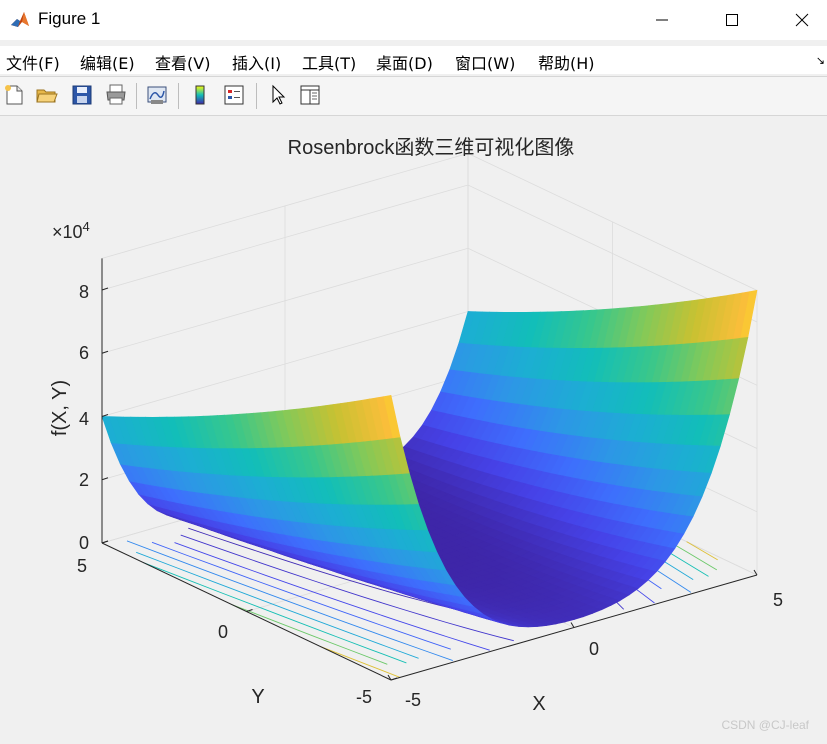 This screenshot has width=827, height=744. What do you see at coordinates (413, 20) in the screenshot?
I see `window-titlebar: Figure 1` at bounding box center [413, 20].